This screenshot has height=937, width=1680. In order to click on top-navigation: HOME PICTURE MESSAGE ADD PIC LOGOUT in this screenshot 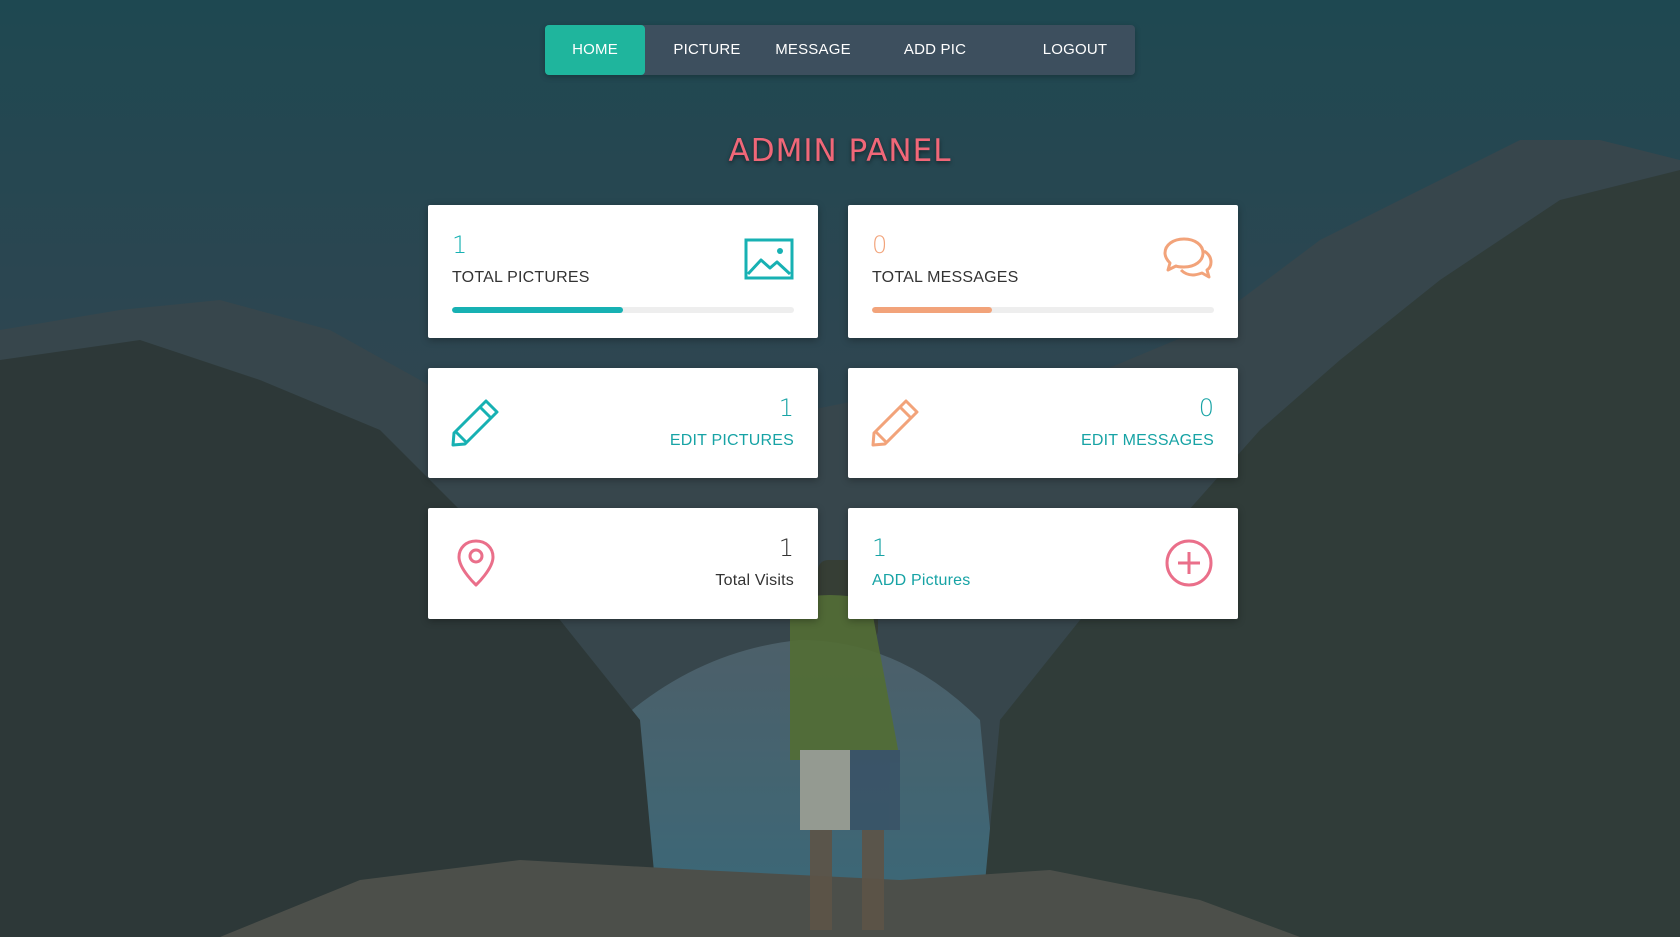, I will do `click(840, 50)`.